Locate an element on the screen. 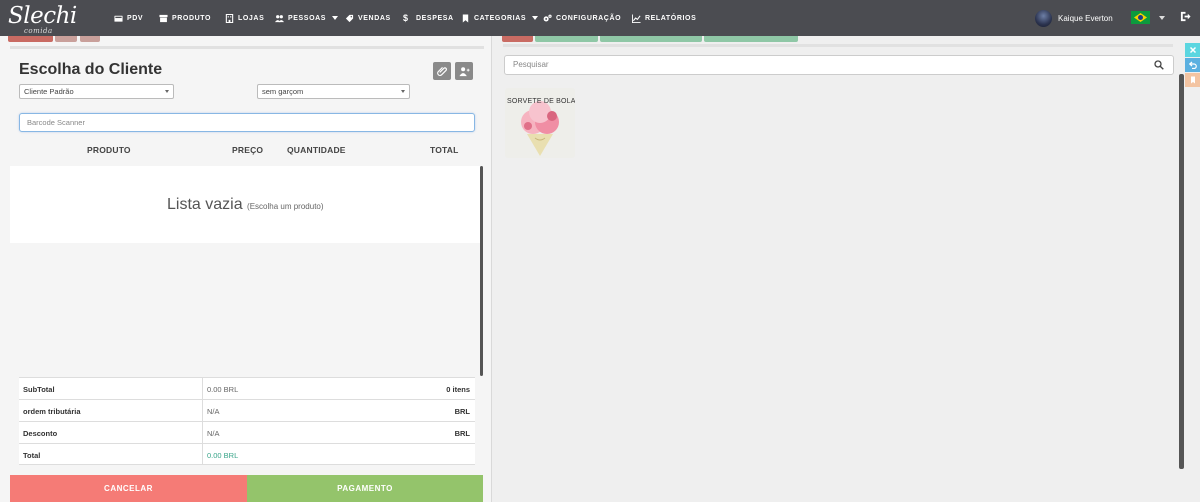 This screenshot has height=502, width=1200. summary-row-tax: ordem tributária N/A BRL is located at coordinates (247, 410).